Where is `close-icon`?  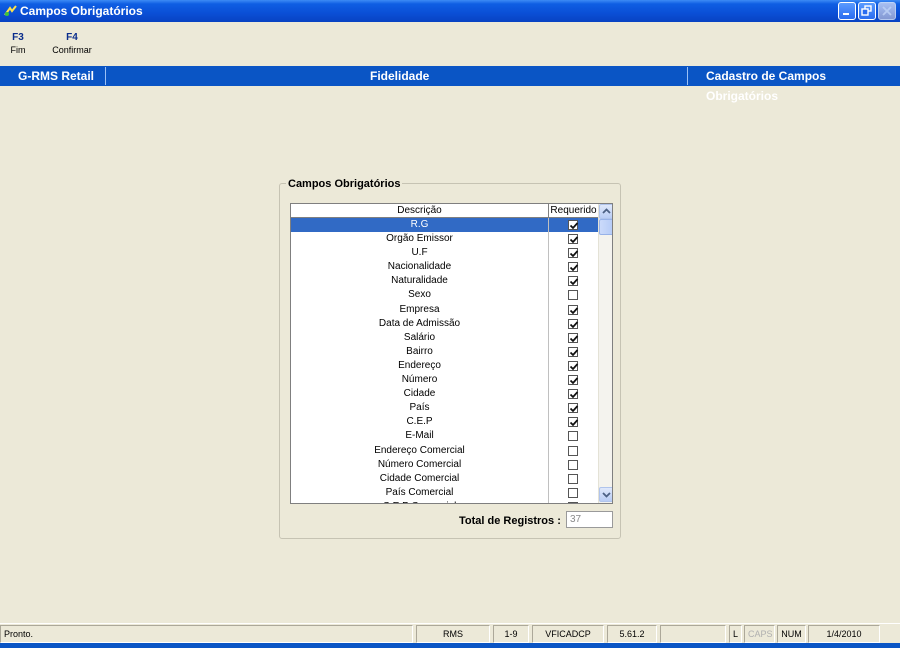
close-icon is located at coordinates (887, 11).